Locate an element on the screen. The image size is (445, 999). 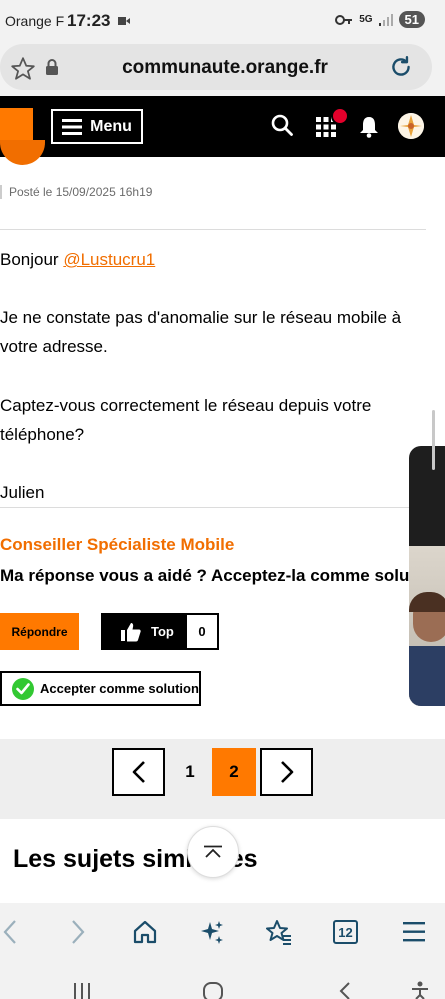
author-avatar is located at coordinates (22, 152).